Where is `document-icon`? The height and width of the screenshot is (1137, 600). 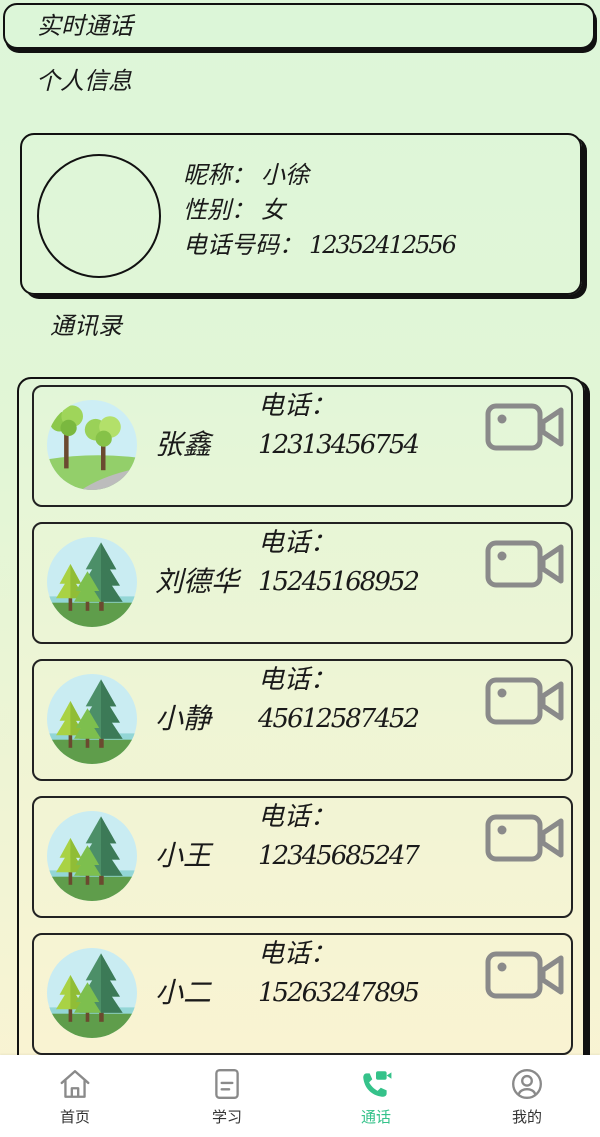 document-icon is located at coordinates (227, 1084).